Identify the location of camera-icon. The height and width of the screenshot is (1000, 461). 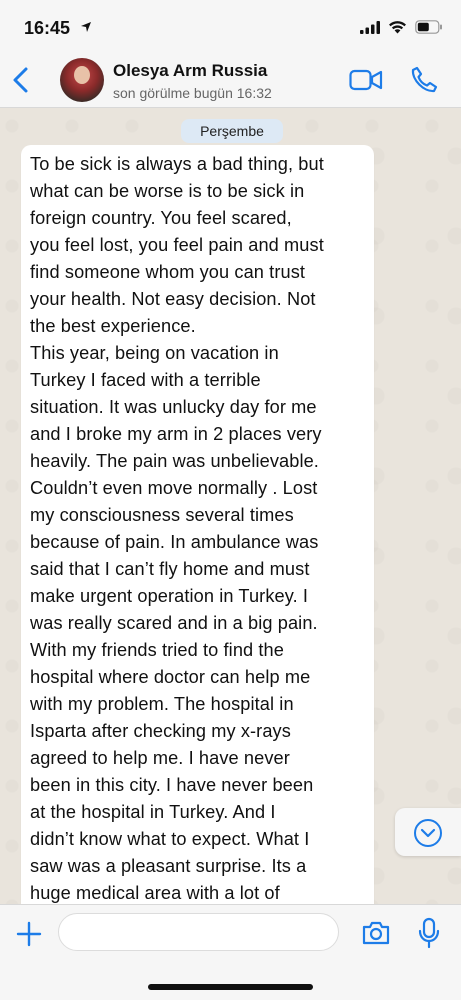
(376, 933).